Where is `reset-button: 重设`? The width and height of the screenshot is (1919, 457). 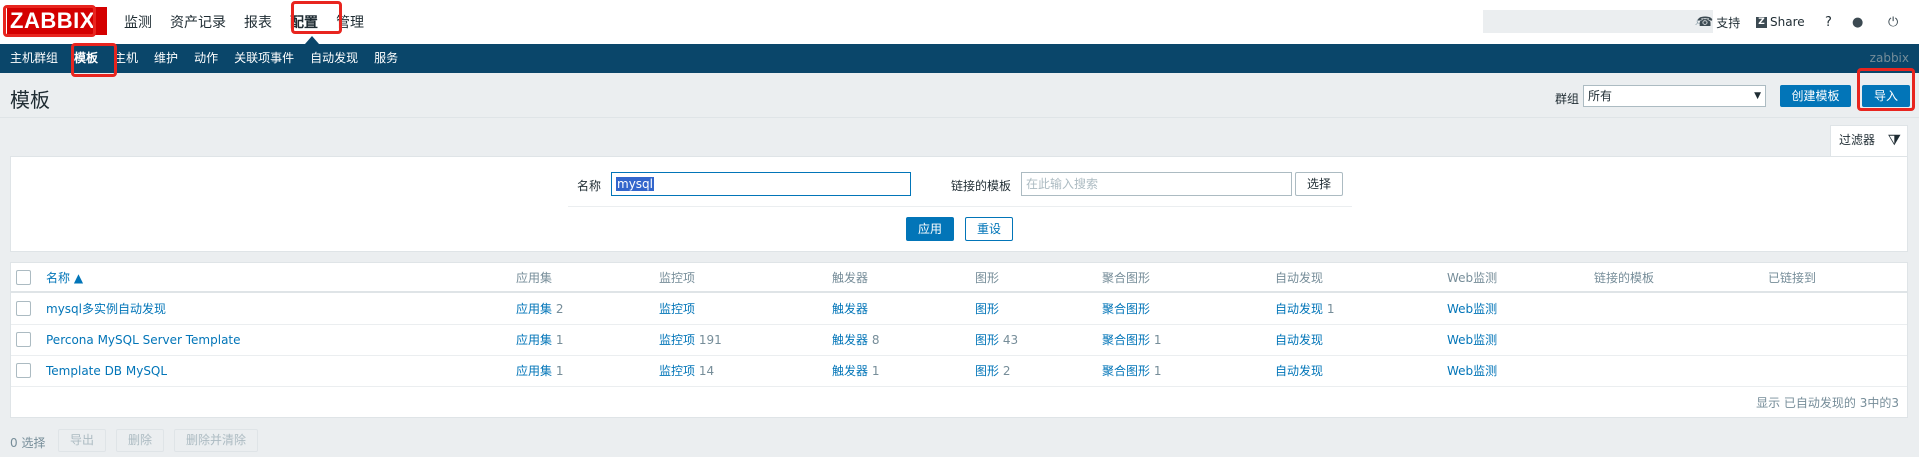 reset-button: 重设 is located at coordinates (989, 229).